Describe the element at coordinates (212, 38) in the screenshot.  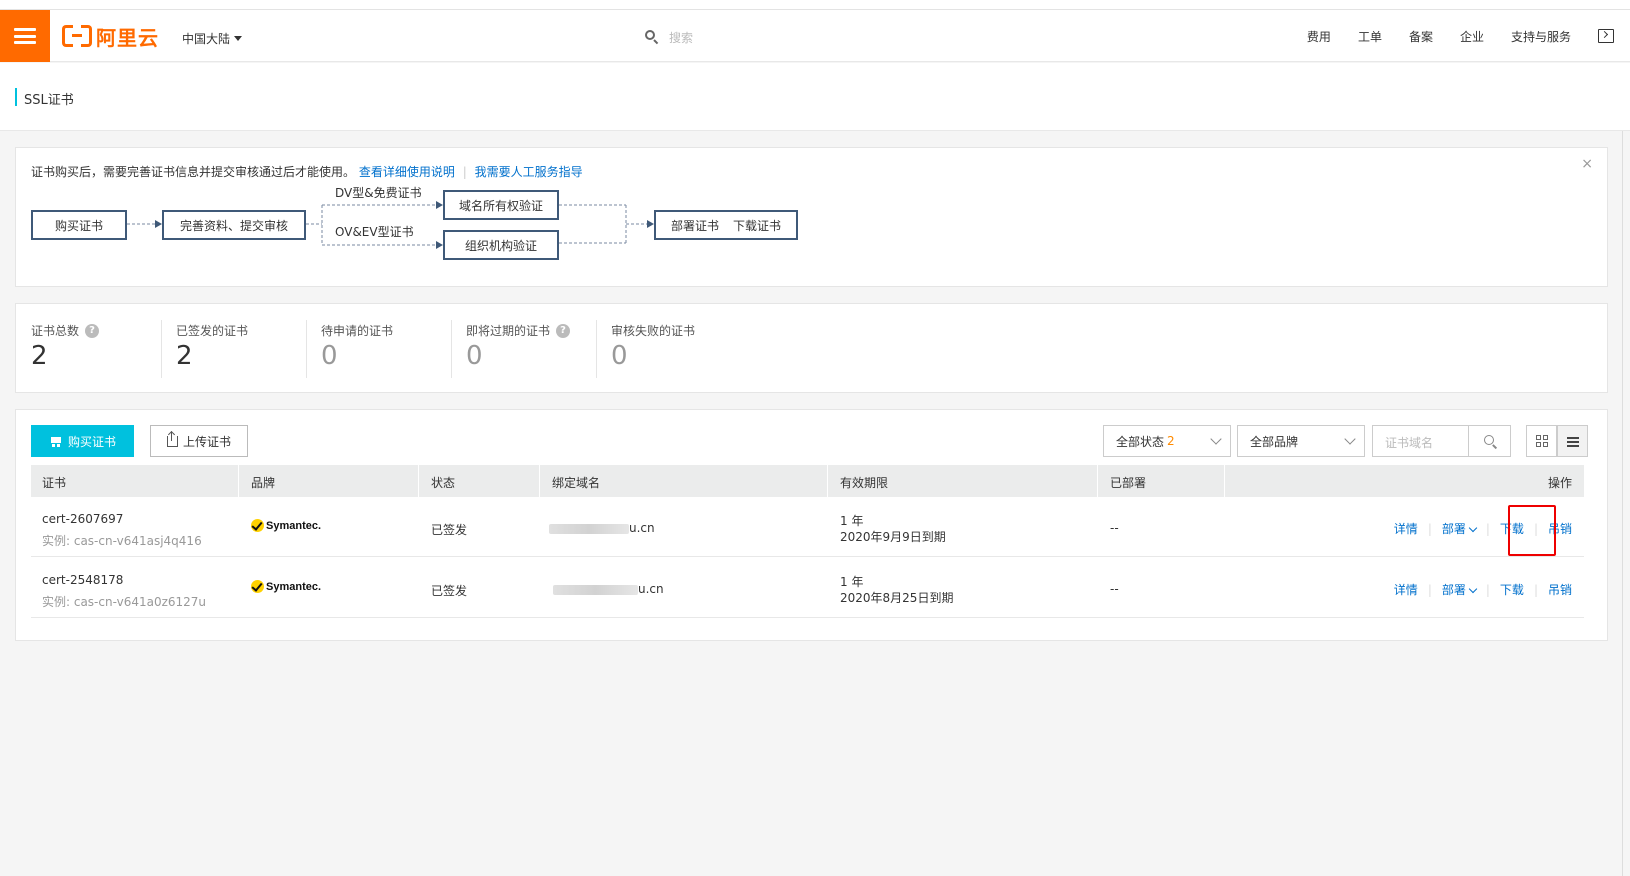
I see `region-selector: 中国大陆` at that location.